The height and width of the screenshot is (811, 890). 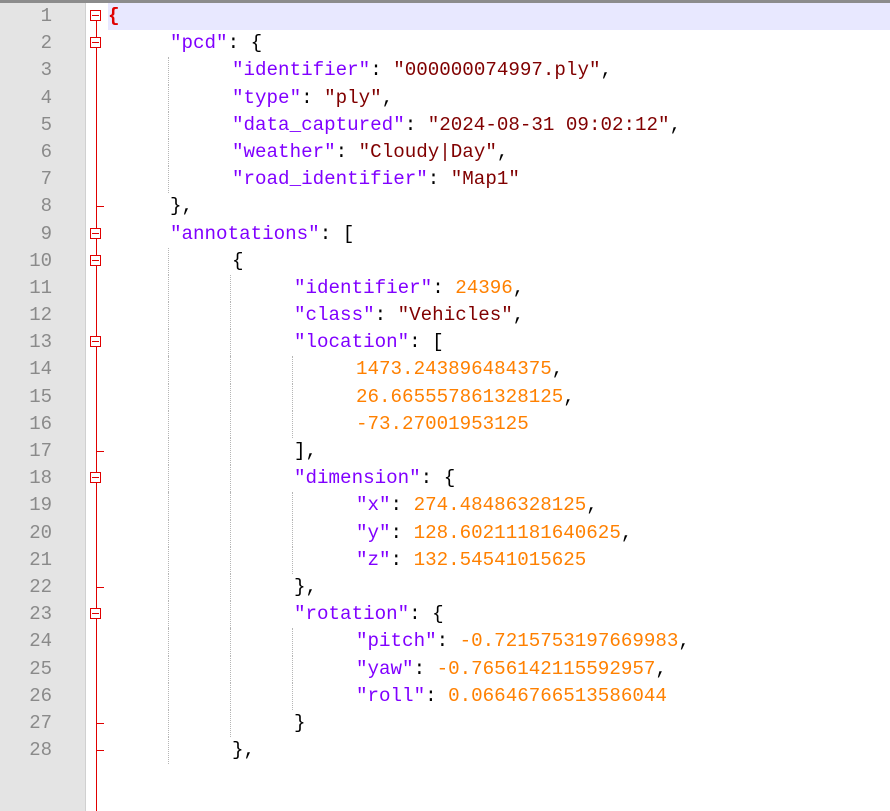 What do you see at coordinates (499, 125) in the screenshot?
I see `code-text: "data_captured": "2024-08-31 09:02:12",` at bounding box center [499, 125].